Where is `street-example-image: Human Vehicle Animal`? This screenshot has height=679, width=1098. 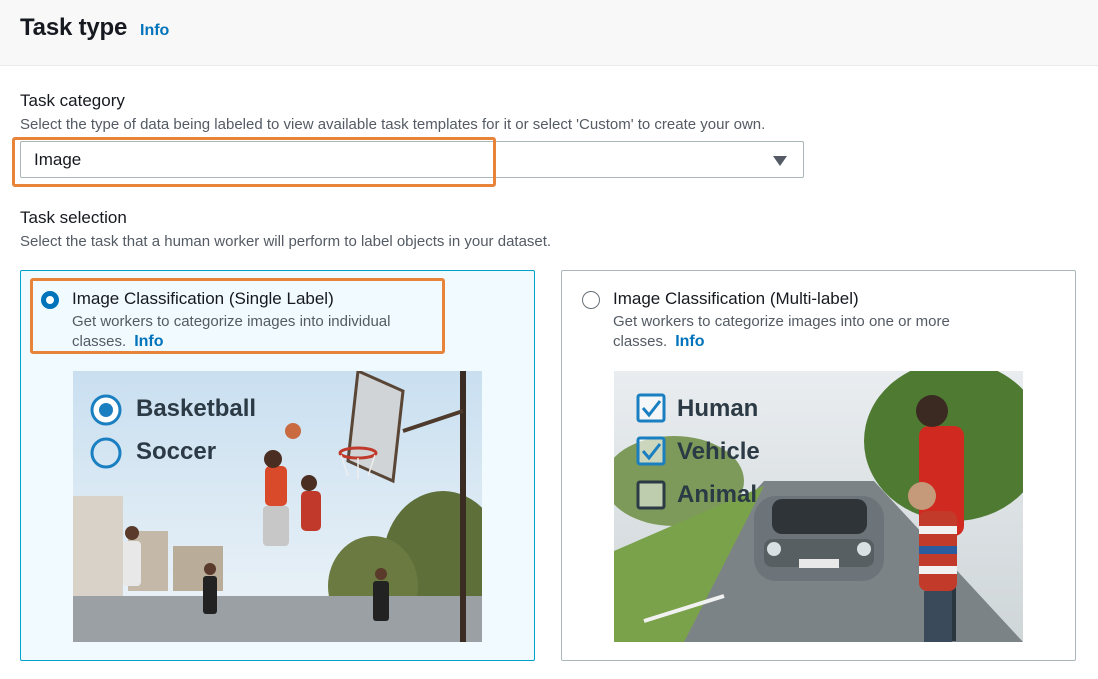
street-example-image: Human Vehicle Animal is located at coordinates (818, 506).